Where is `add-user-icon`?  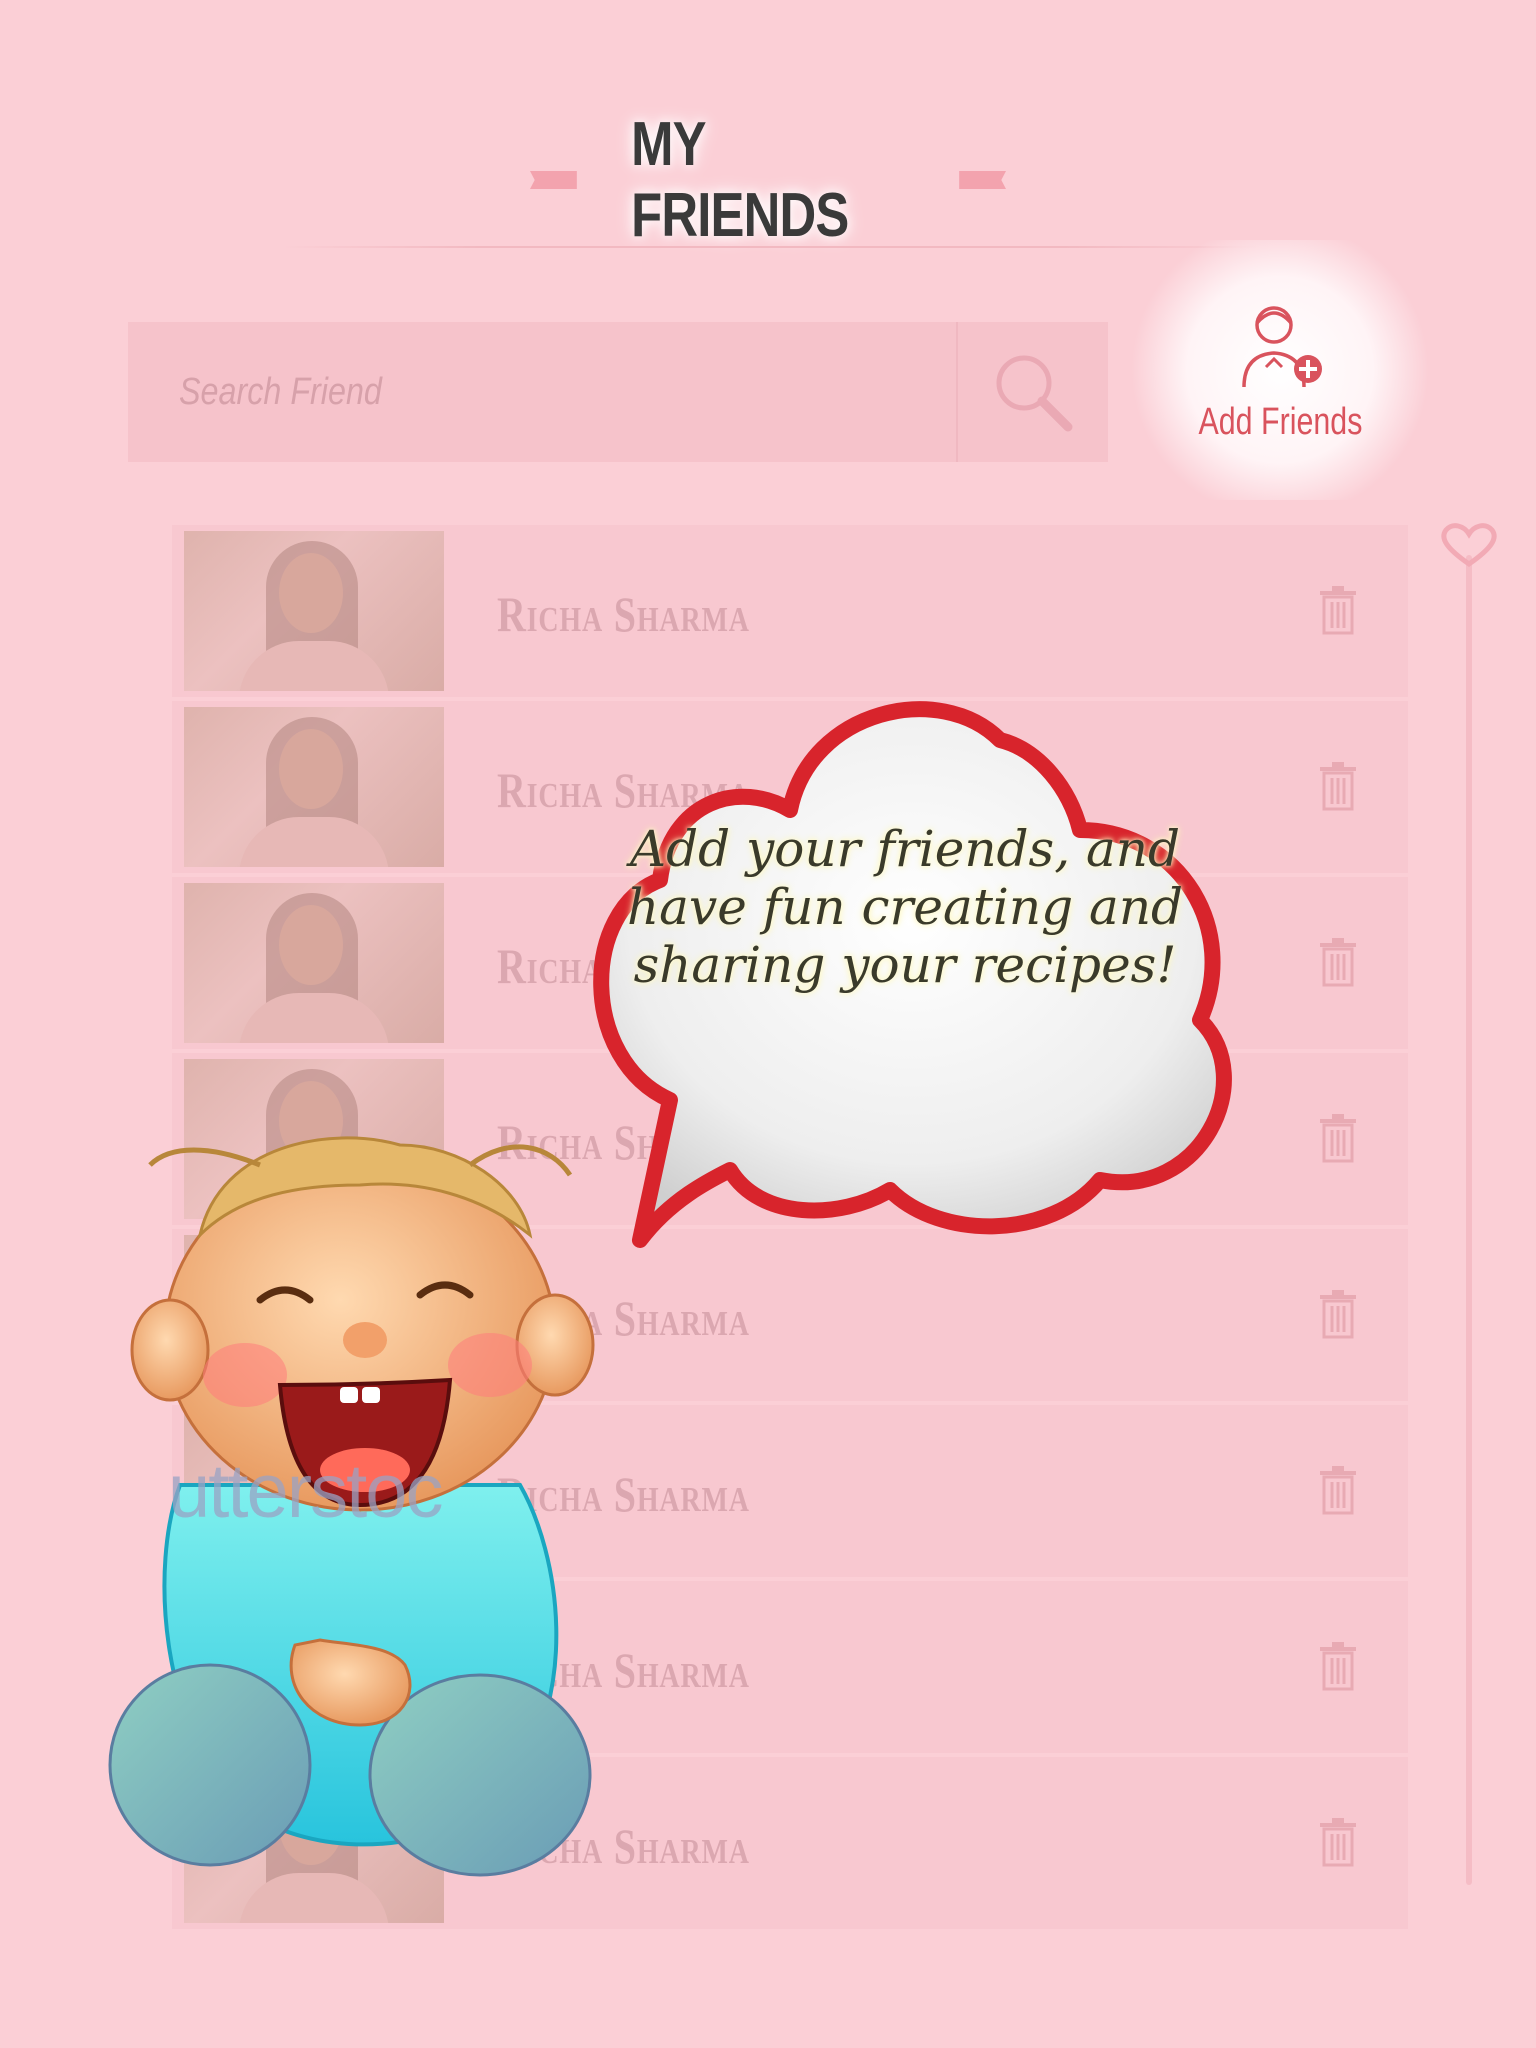
add-user-icon is located at coordinates (1282, 346).